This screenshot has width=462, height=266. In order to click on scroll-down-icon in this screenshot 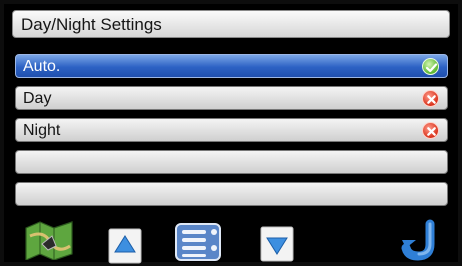, I will do `click(277, 244)`.